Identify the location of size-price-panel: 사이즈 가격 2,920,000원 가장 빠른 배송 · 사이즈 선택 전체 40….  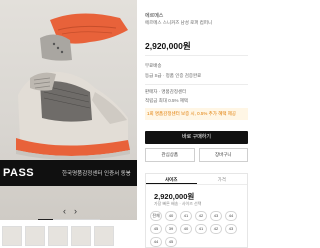
(196, 210).